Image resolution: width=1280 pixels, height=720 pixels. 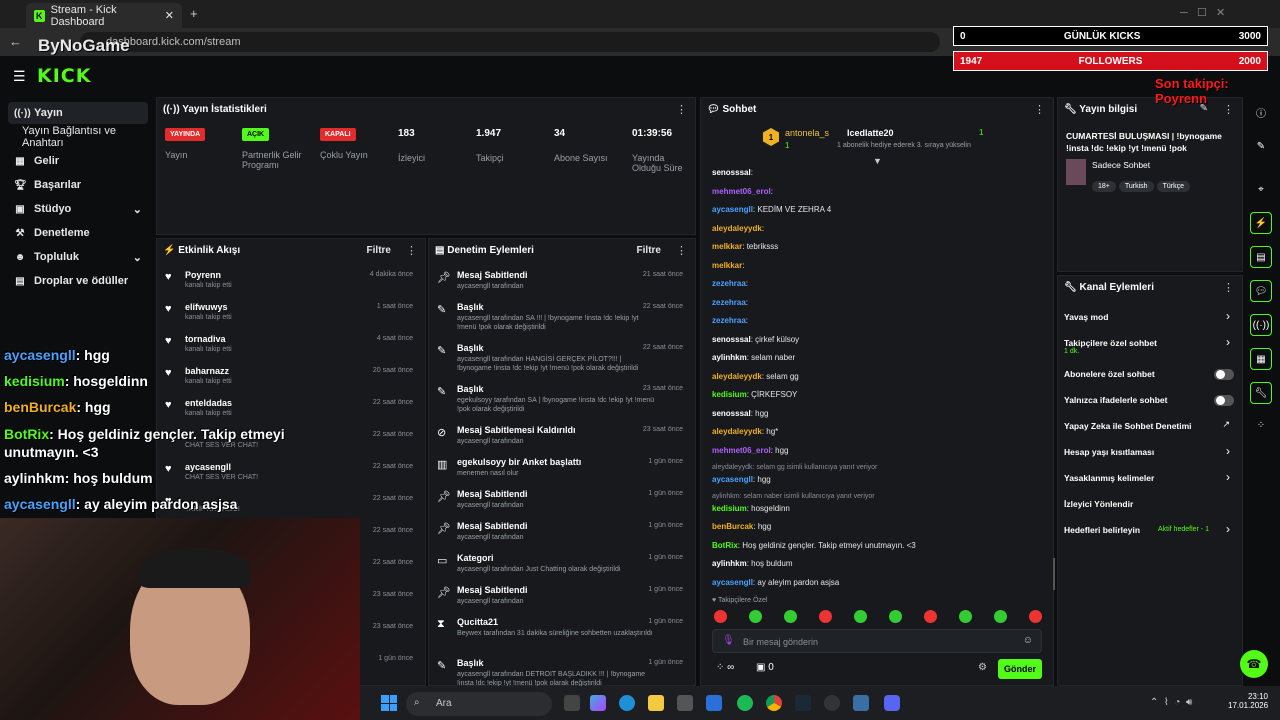 I want to click on chat-message: senosssal: hgg, so click(x=740, y=413).